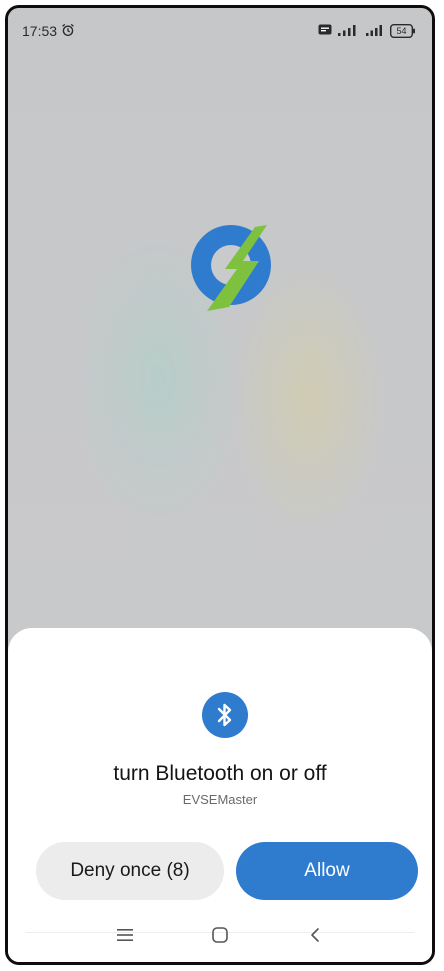 Image resolution: width=444 pixels, height=971 pixels. I want to click on permission-app-name: EVSEMaster, so click(220, 799).